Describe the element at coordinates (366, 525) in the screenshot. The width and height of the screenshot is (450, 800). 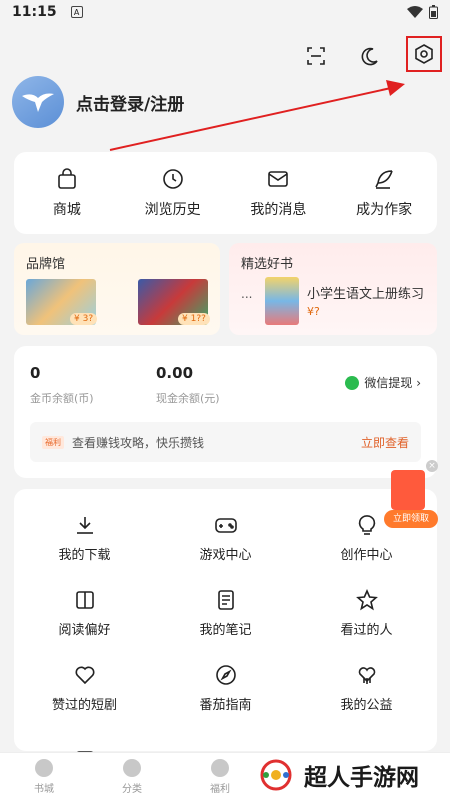
I see `lightbulb-icon` at that location.